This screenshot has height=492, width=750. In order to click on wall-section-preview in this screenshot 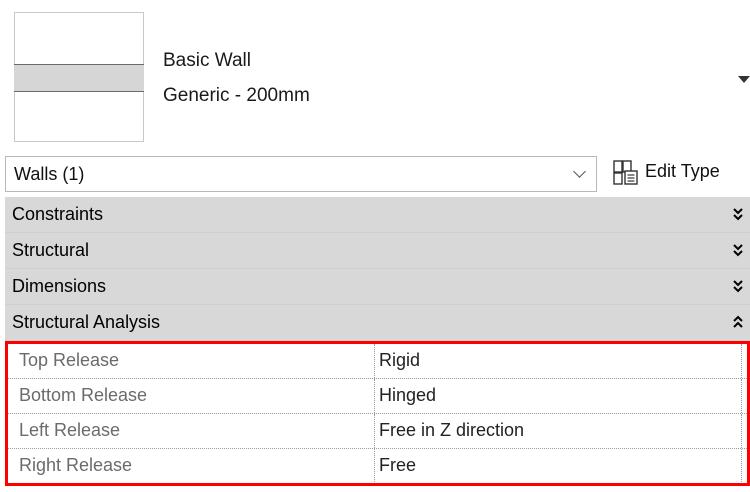, I will do `click(79, 78)`.